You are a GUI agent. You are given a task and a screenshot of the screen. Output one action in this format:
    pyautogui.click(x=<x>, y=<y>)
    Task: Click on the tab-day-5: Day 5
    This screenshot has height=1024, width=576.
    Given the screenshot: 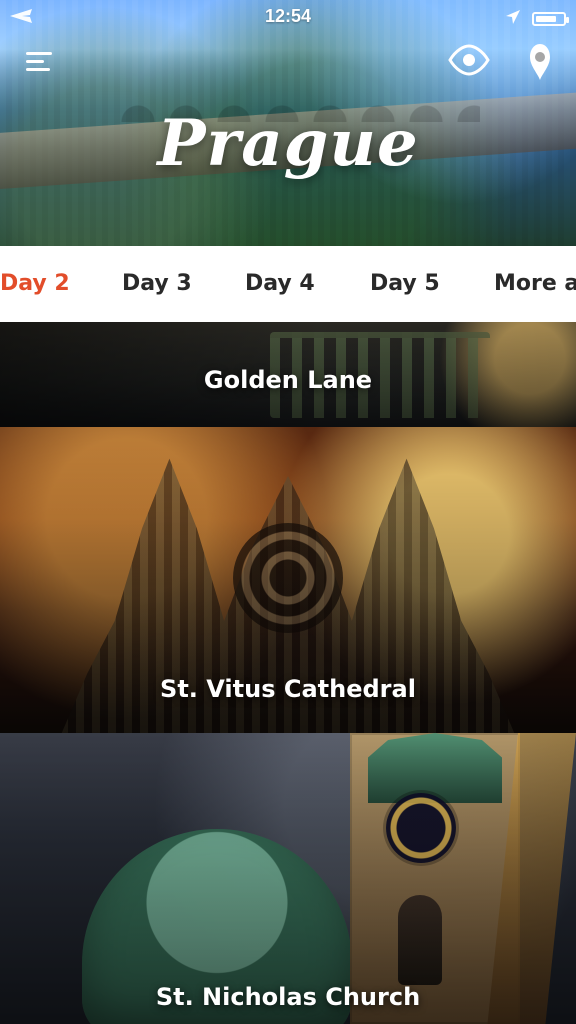 What is the action you would take?
    pyautogui.click(x=405, y=283)
    